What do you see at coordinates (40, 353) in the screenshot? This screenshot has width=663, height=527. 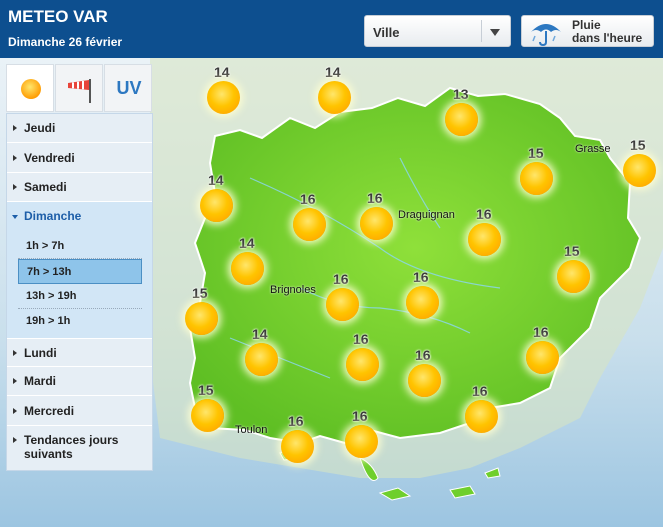 I see `day-label: Lundi` at bounding box center [40, 353].